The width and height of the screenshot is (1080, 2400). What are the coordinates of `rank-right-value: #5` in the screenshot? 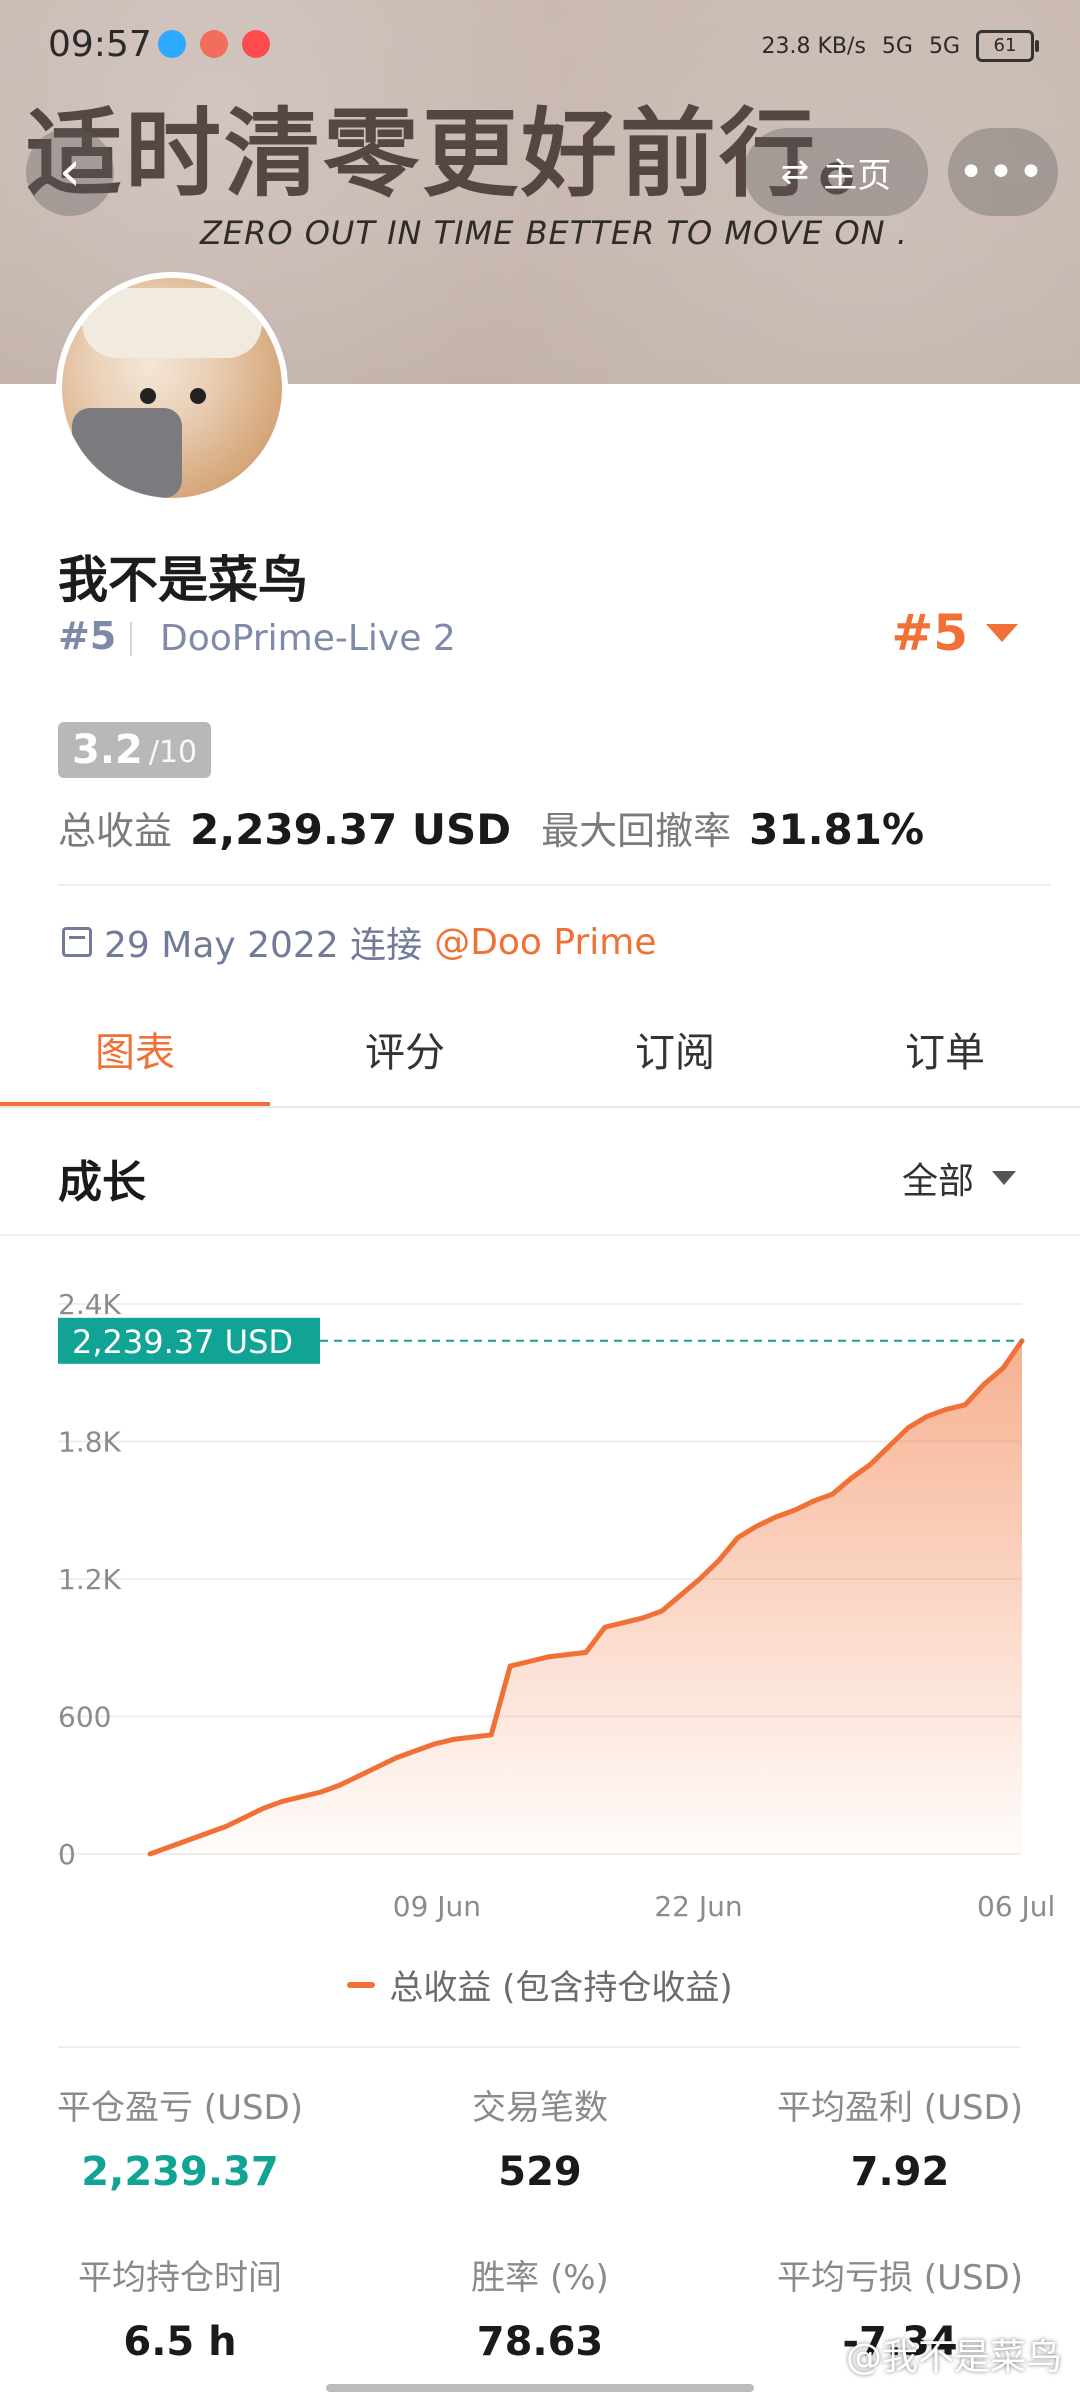 It's located at (929, 633).